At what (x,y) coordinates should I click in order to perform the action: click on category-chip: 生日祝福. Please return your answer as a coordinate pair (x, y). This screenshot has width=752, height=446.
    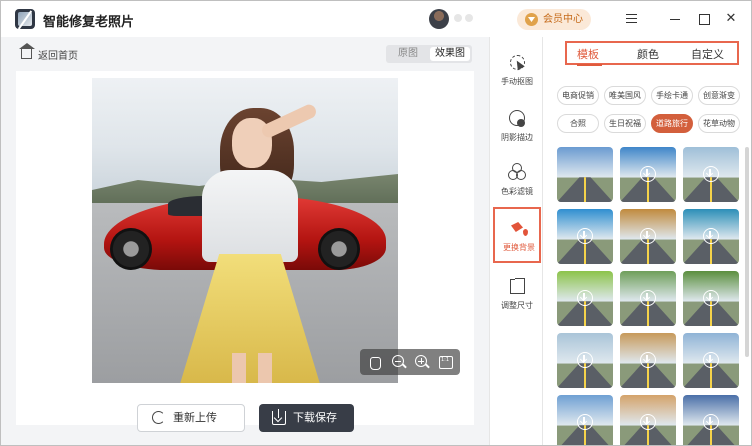
    Looking at the image, I should click on (625, 123).